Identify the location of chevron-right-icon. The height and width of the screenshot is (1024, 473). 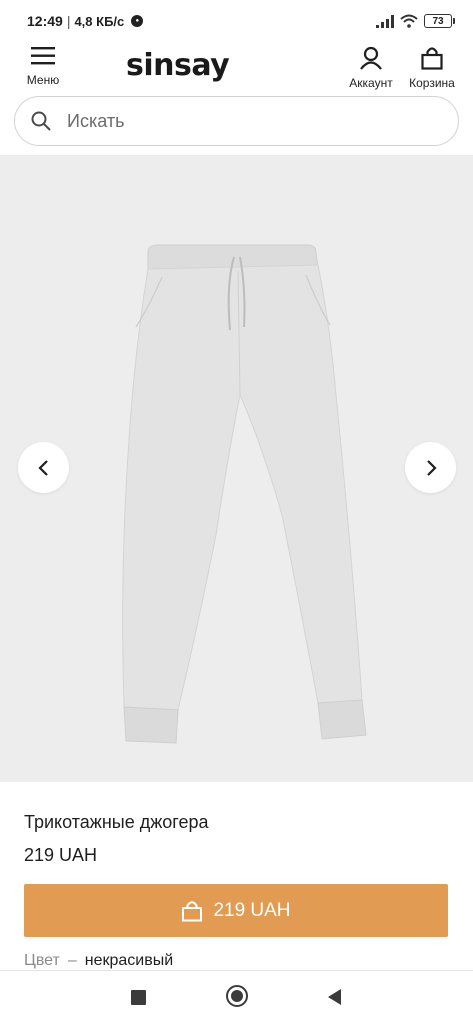
(431, 467).